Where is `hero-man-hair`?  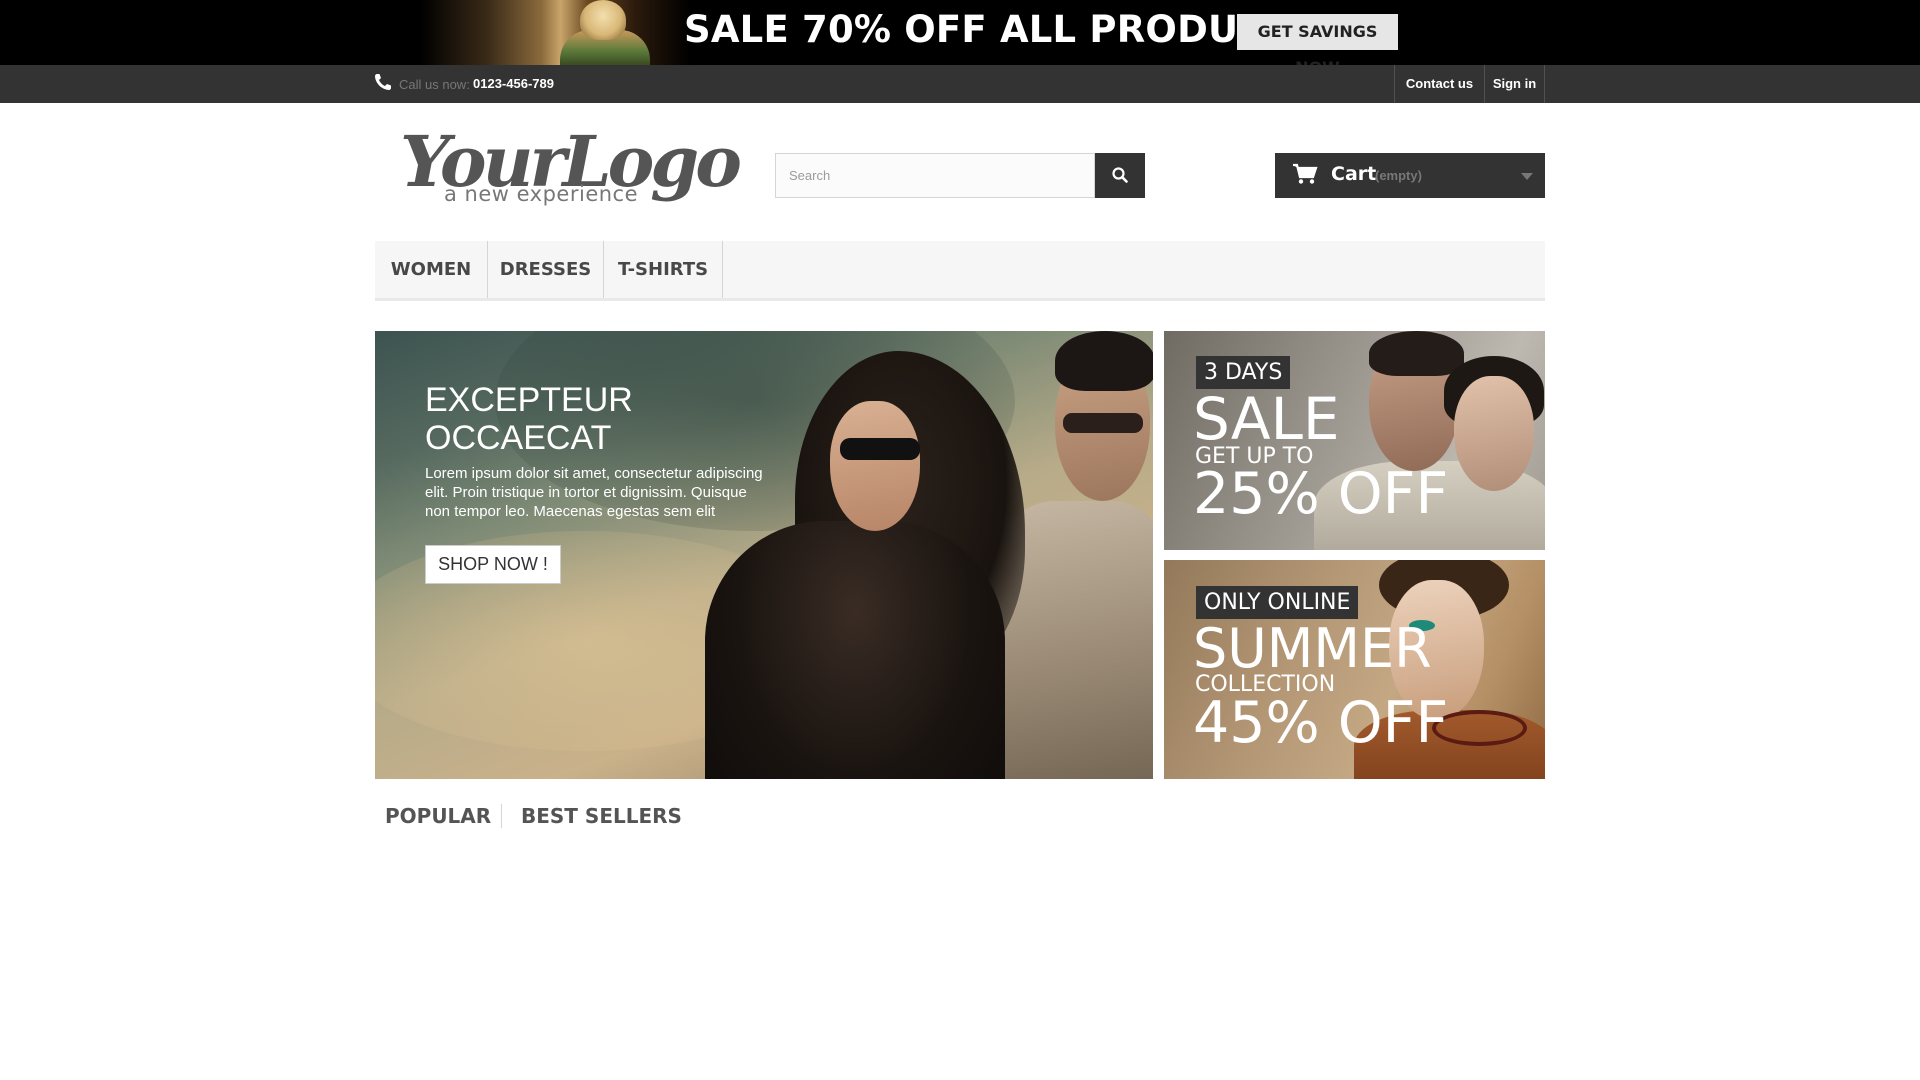 hero-man-hair is located at coordinates (1104, 361).